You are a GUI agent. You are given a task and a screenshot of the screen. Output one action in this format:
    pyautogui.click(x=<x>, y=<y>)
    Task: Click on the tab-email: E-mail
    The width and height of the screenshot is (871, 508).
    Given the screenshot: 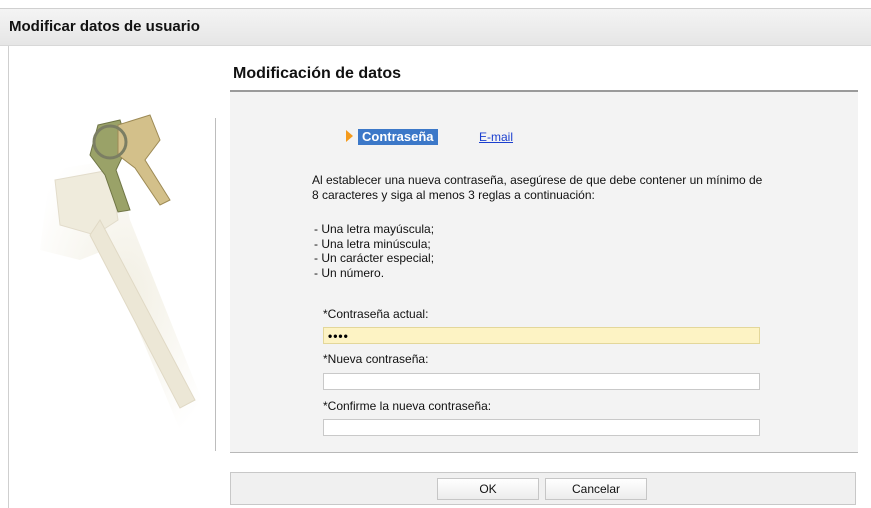 What is the action you would take?
    pyautogui.click(x=496, y=137)
    